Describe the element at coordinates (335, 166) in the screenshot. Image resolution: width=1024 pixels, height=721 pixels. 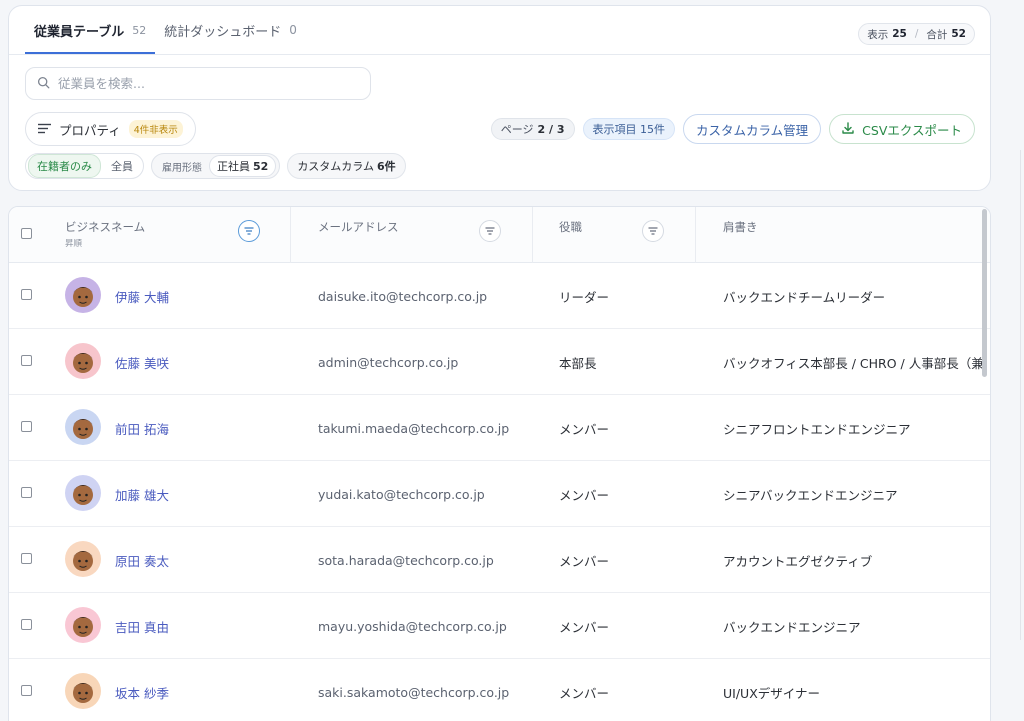
I see `custom-column-label: カスタムカラム` at that location.